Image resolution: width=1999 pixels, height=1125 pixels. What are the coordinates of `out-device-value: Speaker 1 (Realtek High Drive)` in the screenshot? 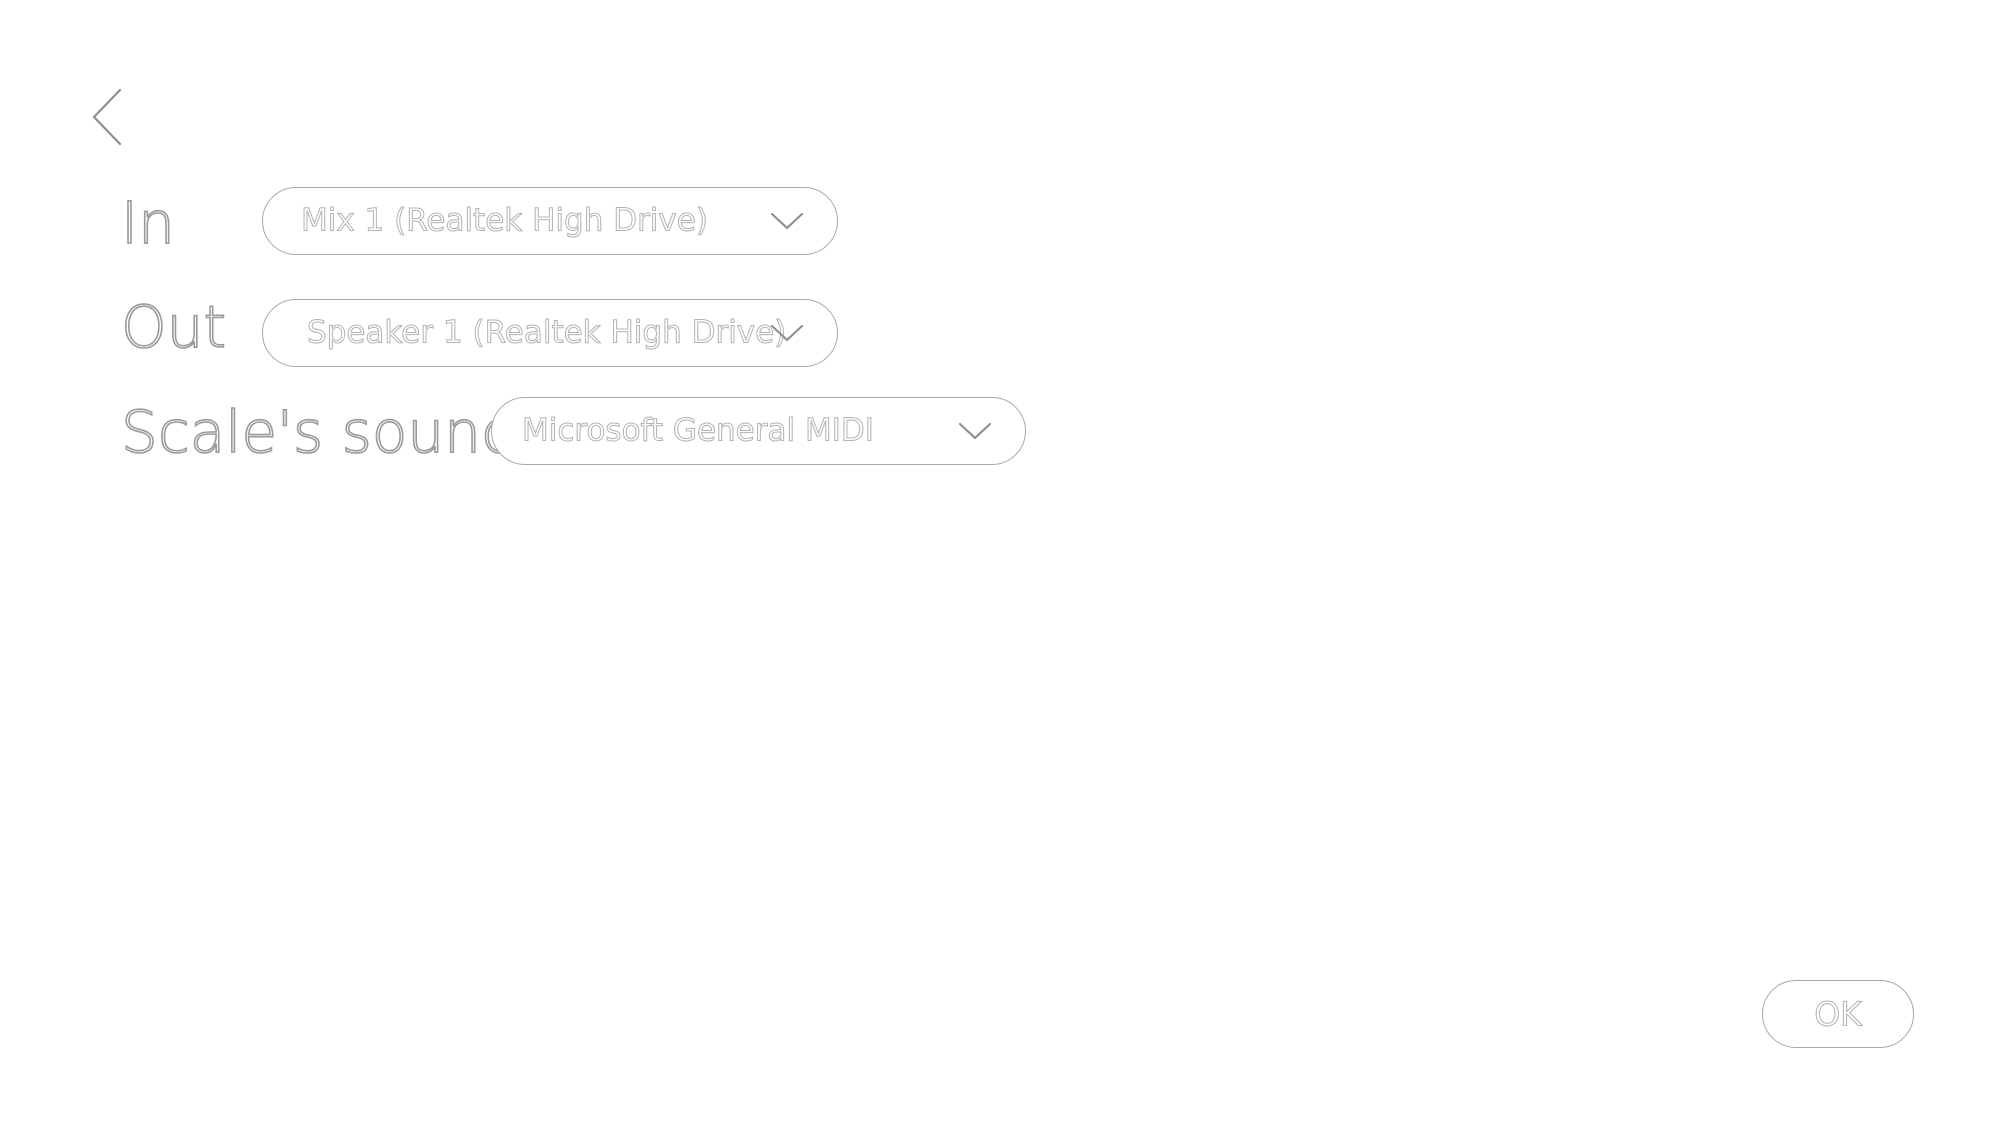 It's located at (546, 332).